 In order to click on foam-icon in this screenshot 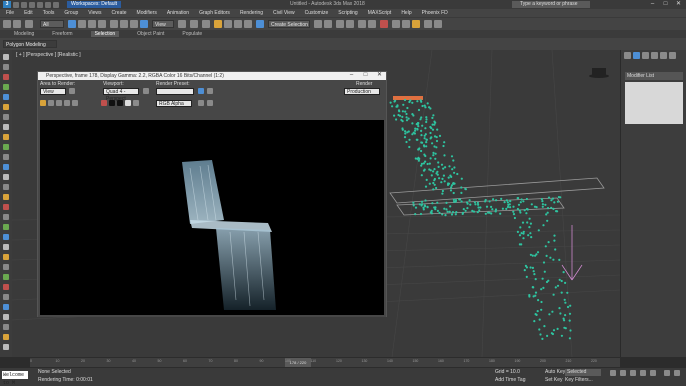, I will do `click(6, 267)`.